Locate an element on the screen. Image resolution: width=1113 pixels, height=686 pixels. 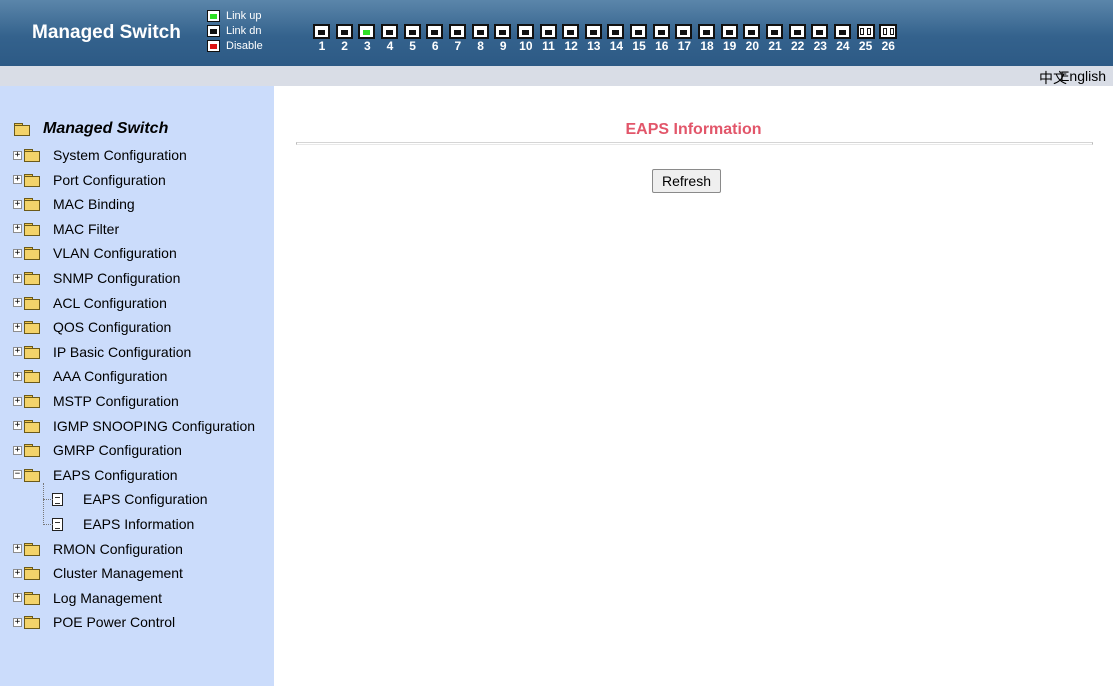
sidebar-item-label: POE Power Control is located at coordinates (114, 622).